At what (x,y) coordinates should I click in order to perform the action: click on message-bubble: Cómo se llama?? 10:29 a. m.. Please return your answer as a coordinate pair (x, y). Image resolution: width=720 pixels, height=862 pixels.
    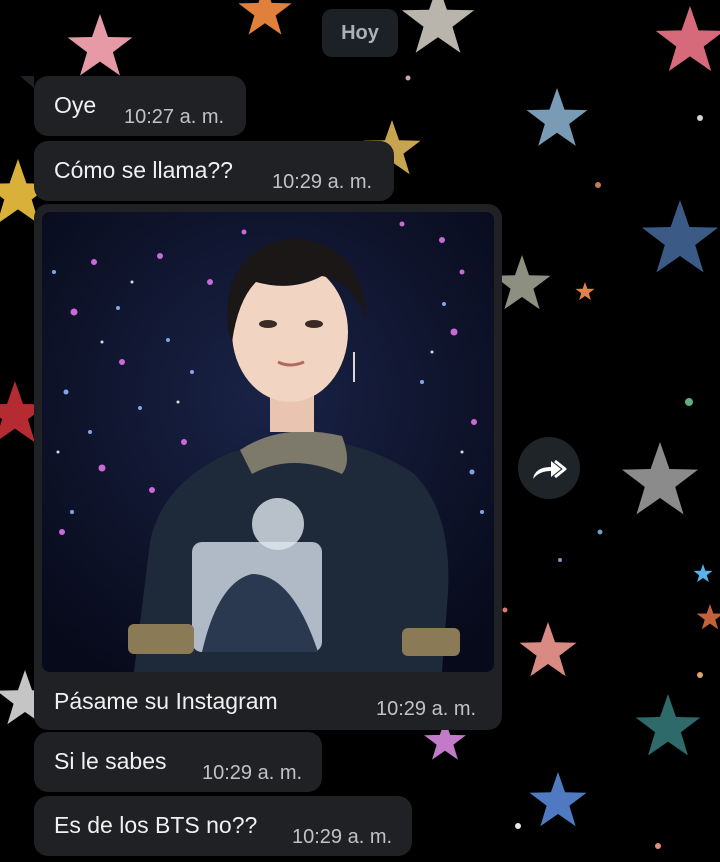
    Looking at the image, I should click on (214, 171).